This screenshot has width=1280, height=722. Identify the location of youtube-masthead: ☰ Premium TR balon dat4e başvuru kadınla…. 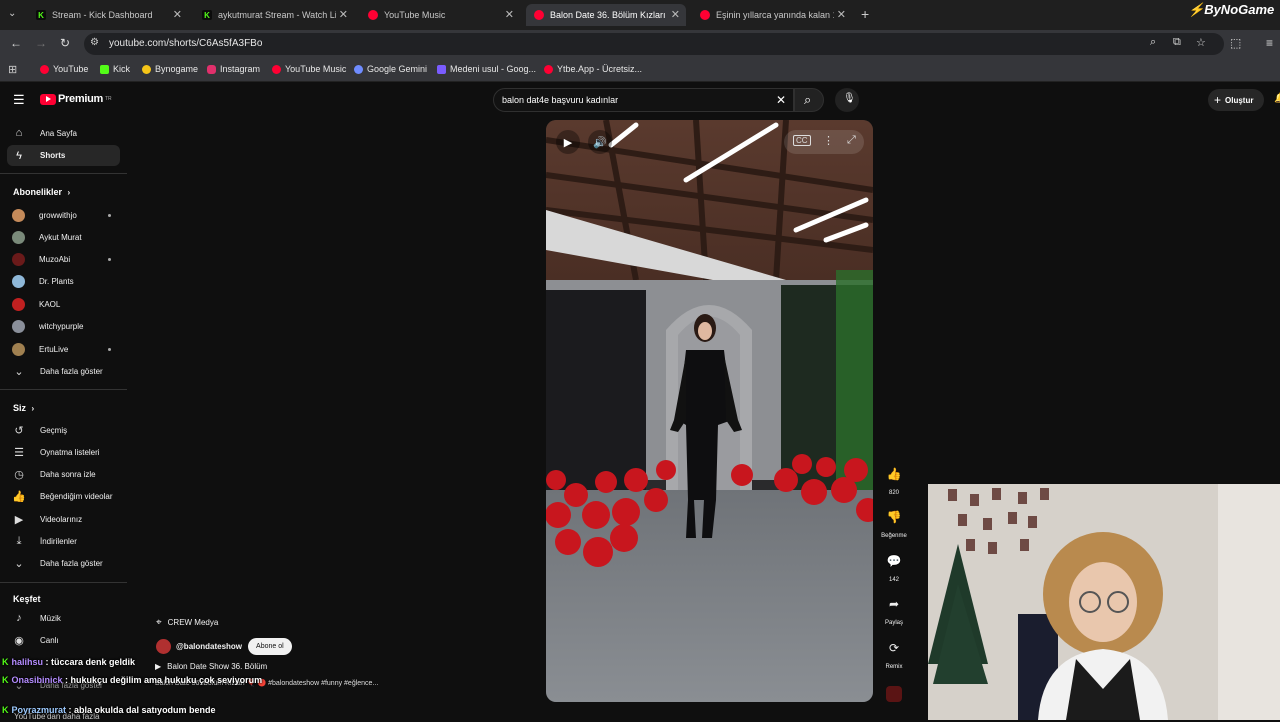
(640, 100).